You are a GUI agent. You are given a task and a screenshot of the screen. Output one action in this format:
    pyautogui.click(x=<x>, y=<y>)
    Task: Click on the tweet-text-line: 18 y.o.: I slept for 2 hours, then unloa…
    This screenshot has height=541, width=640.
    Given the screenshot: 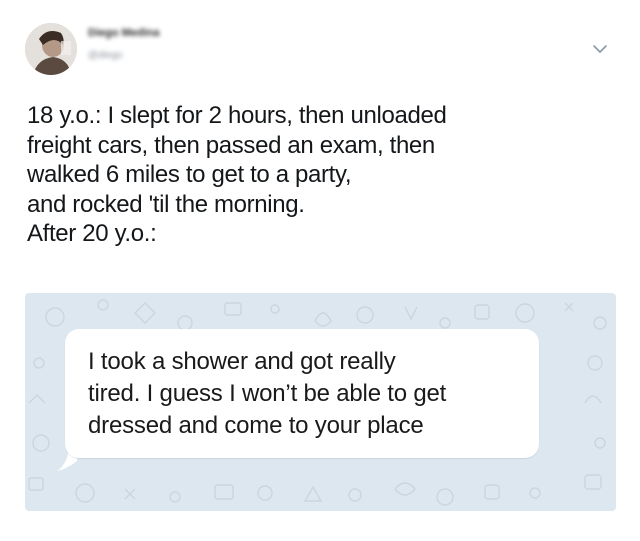 What is the action you would take?
    pyautogui.click(x=237, y=115)
    